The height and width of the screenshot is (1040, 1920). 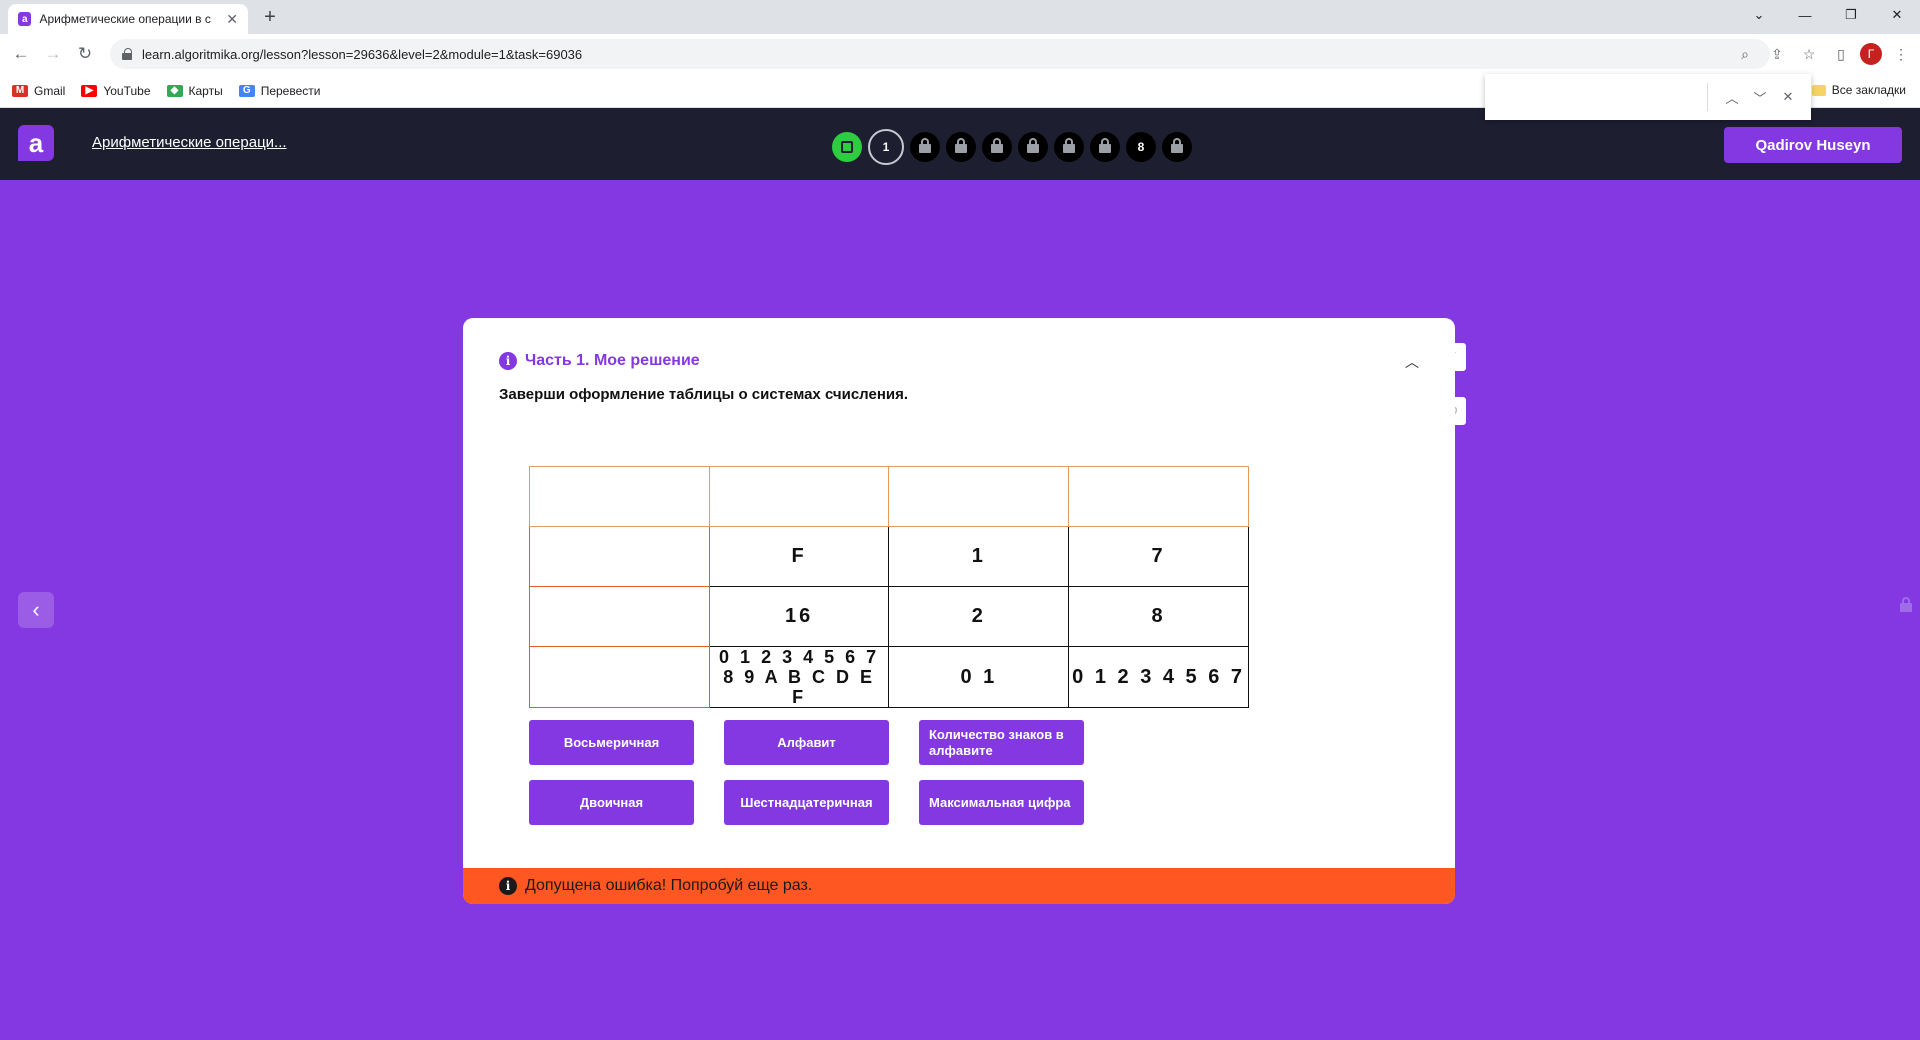 What do you see at coordinates (1897, 15) in the screenshot?
I see `window-close-icon: ✕` at bounding box center [1897, 15].